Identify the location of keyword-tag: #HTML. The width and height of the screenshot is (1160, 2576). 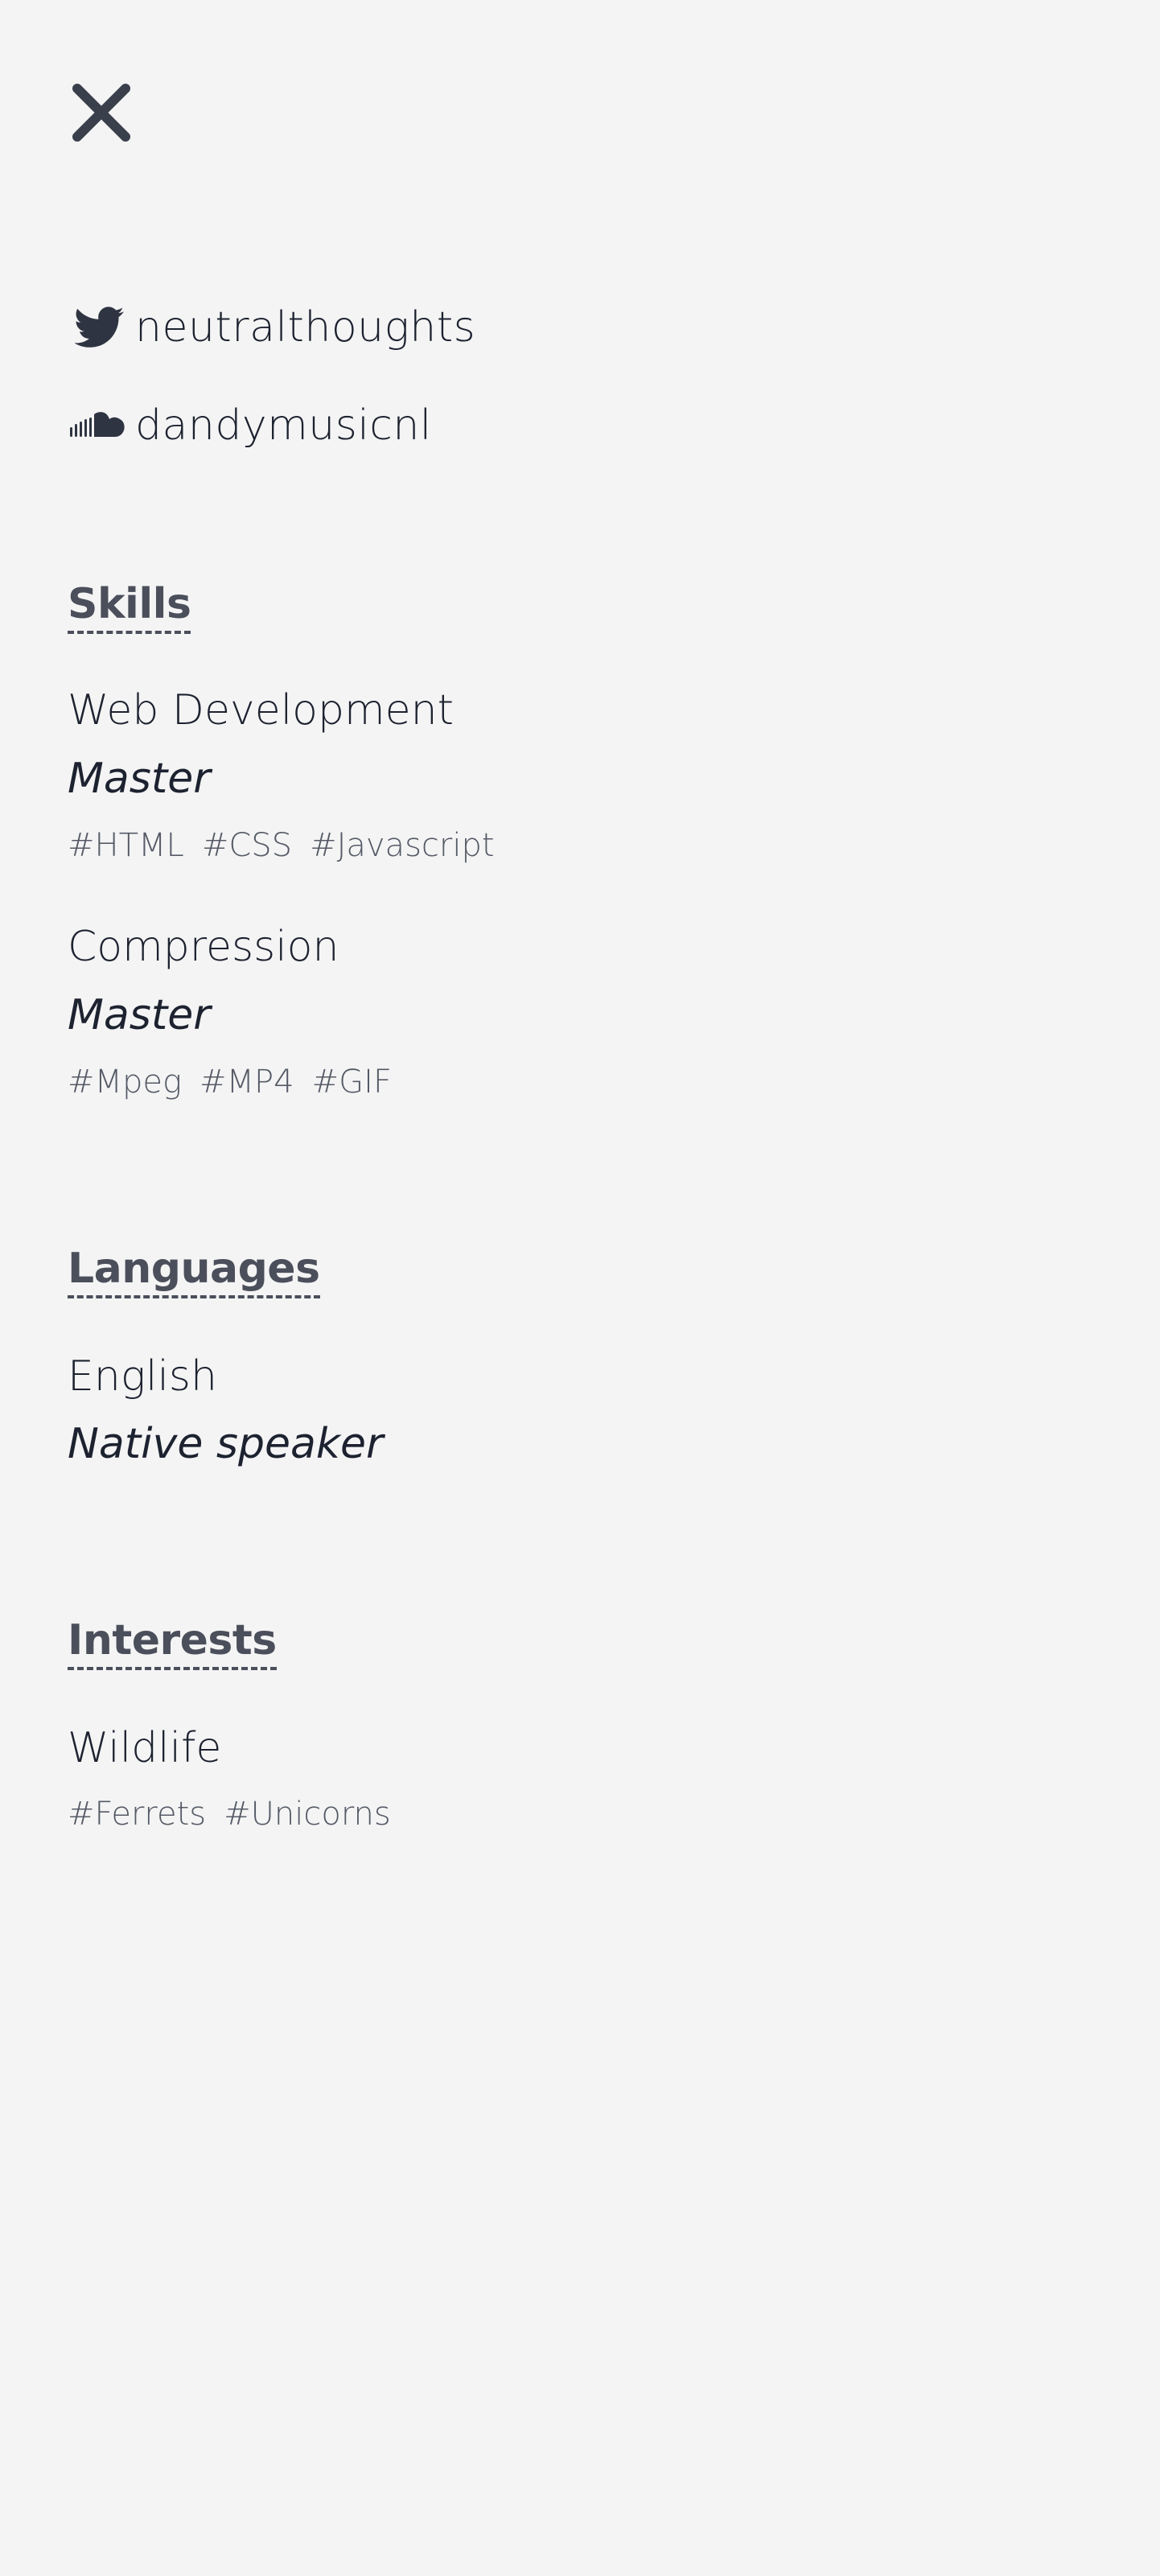
(126, 845).